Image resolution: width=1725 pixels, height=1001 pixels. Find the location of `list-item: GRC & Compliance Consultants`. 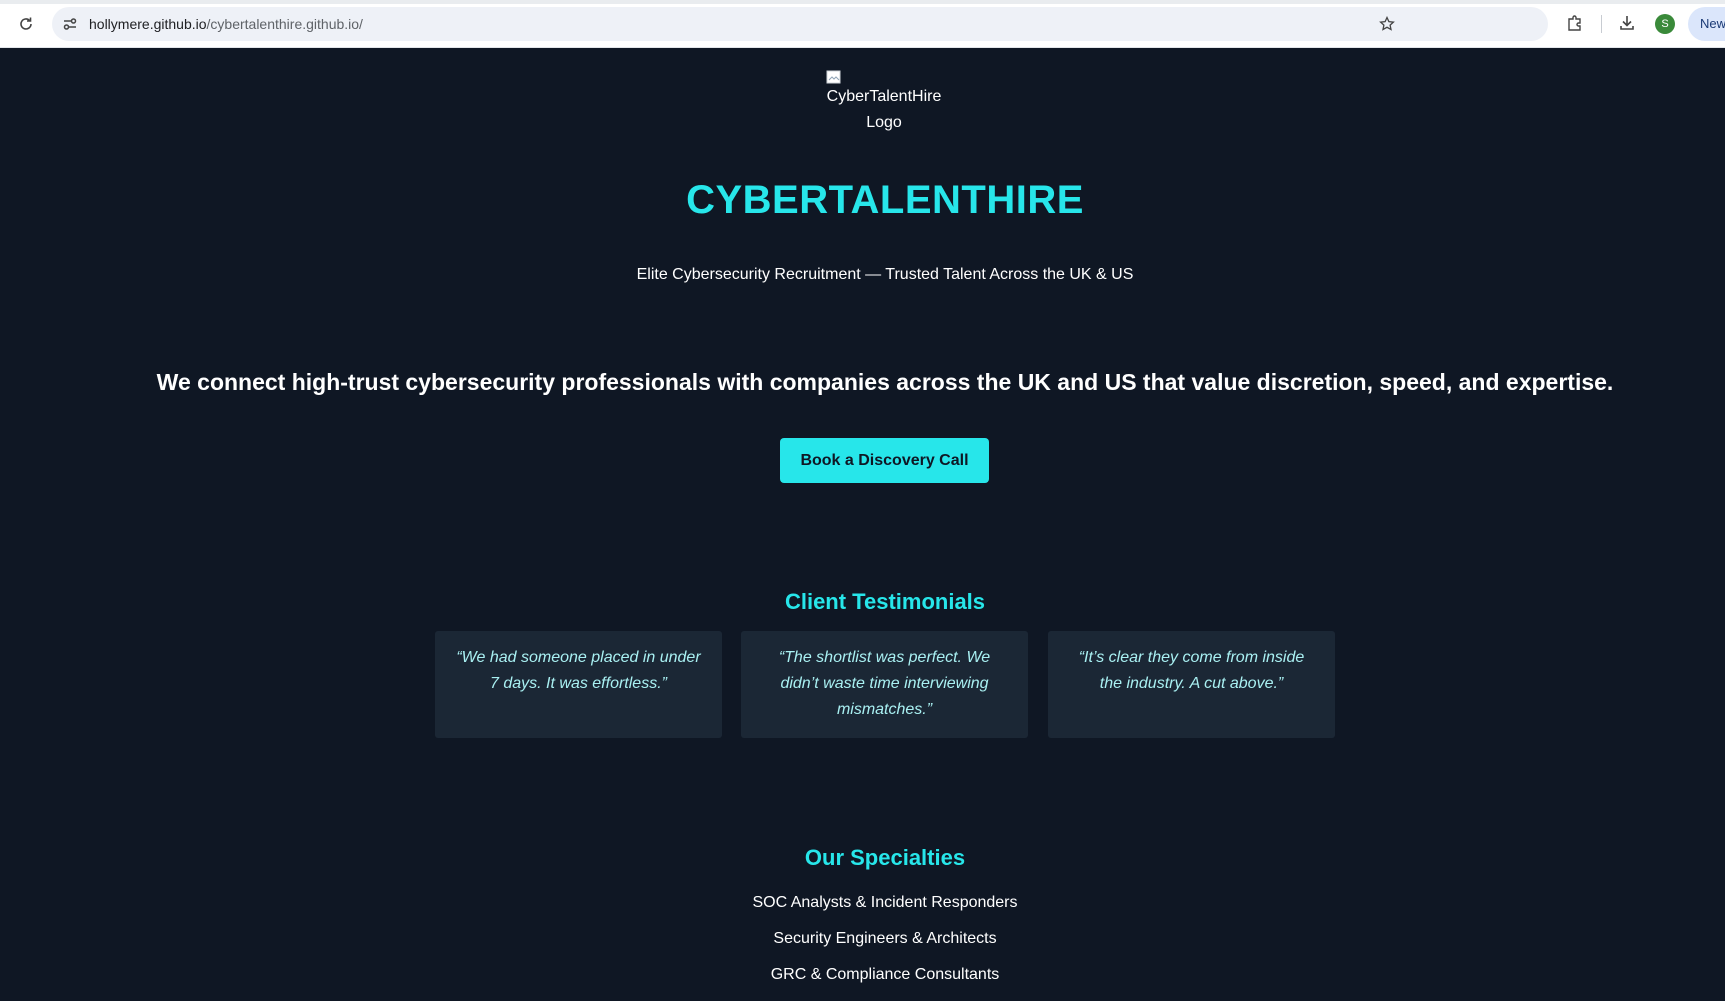

list-item: GRC & Compliance Consultants is located at coordinates (885, 974).